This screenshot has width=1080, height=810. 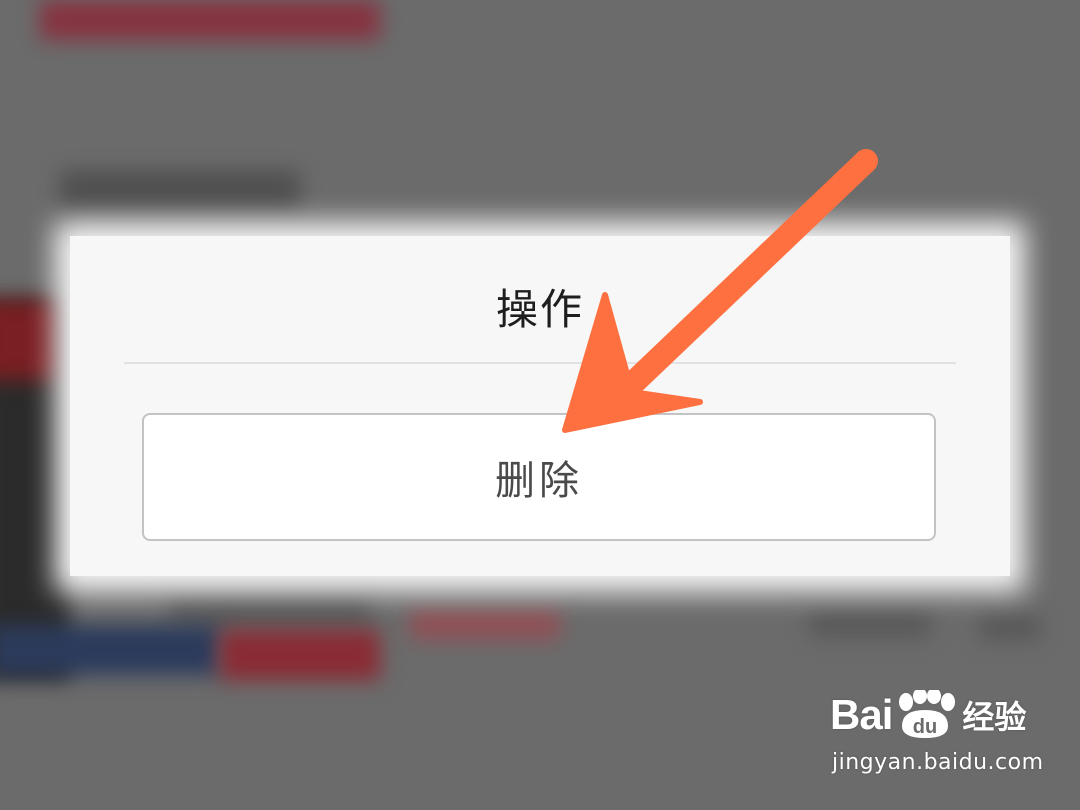 What do you see at coordinates (485, 625) in the screenshot?
I see `background-price` at bounding box center [485, 625].